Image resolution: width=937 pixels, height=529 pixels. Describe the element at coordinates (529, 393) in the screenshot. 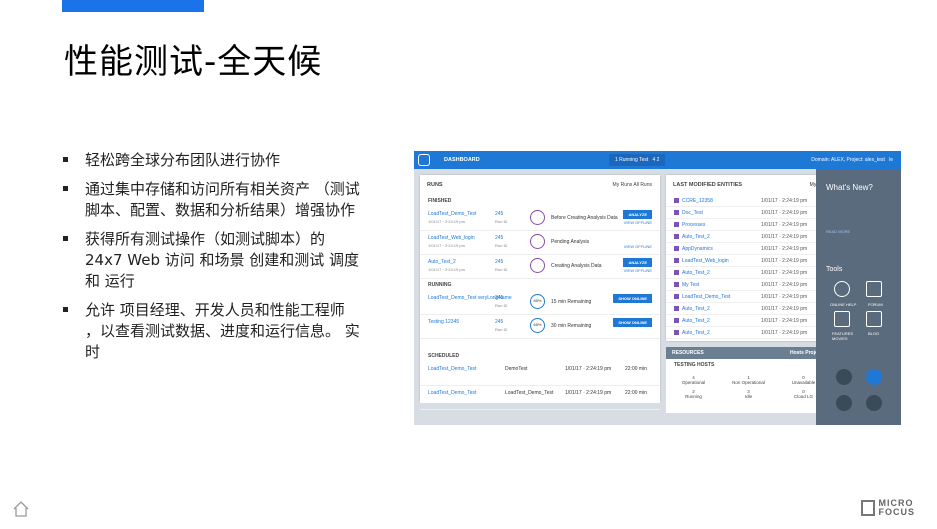

I see `sched-test: LoadTest_Demo_Test` at that location.